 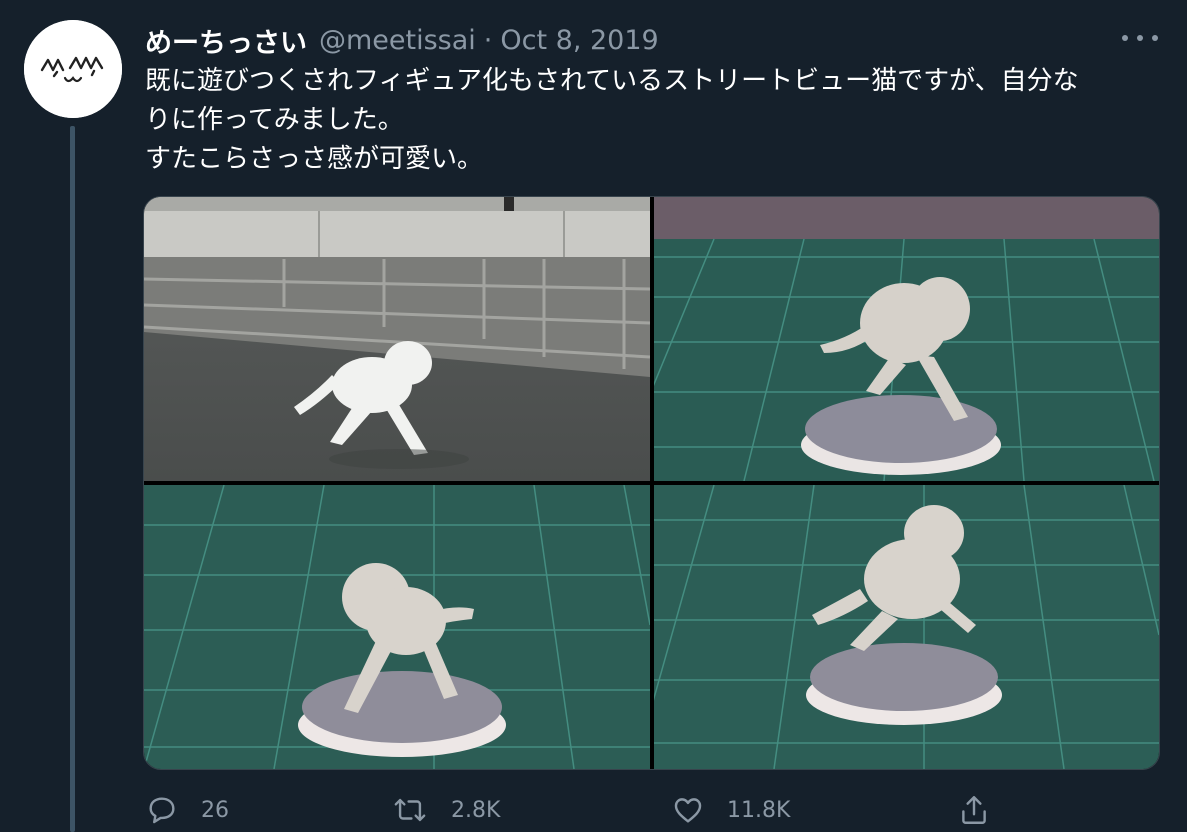 I want to click on like-button: 11.8K, so click(x=730, y=810).